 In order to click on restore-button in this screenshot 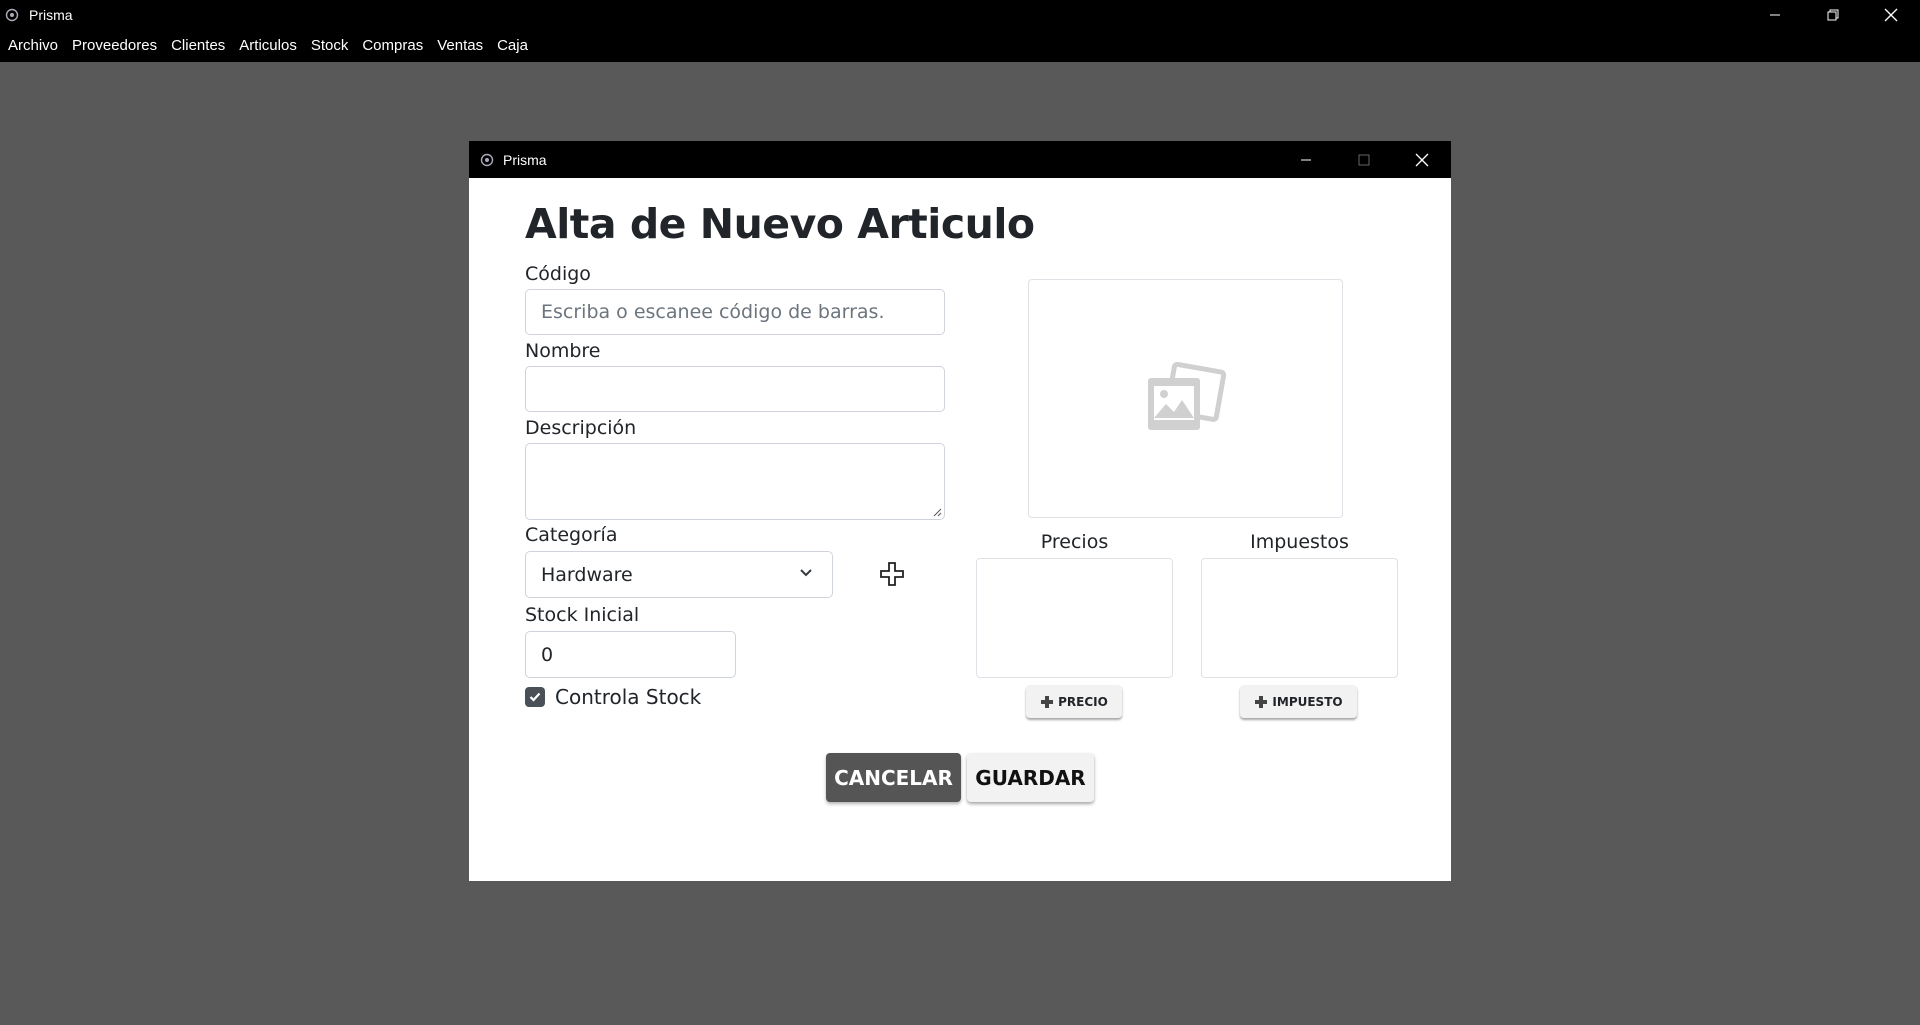, I will do `click(1833, 14)`.